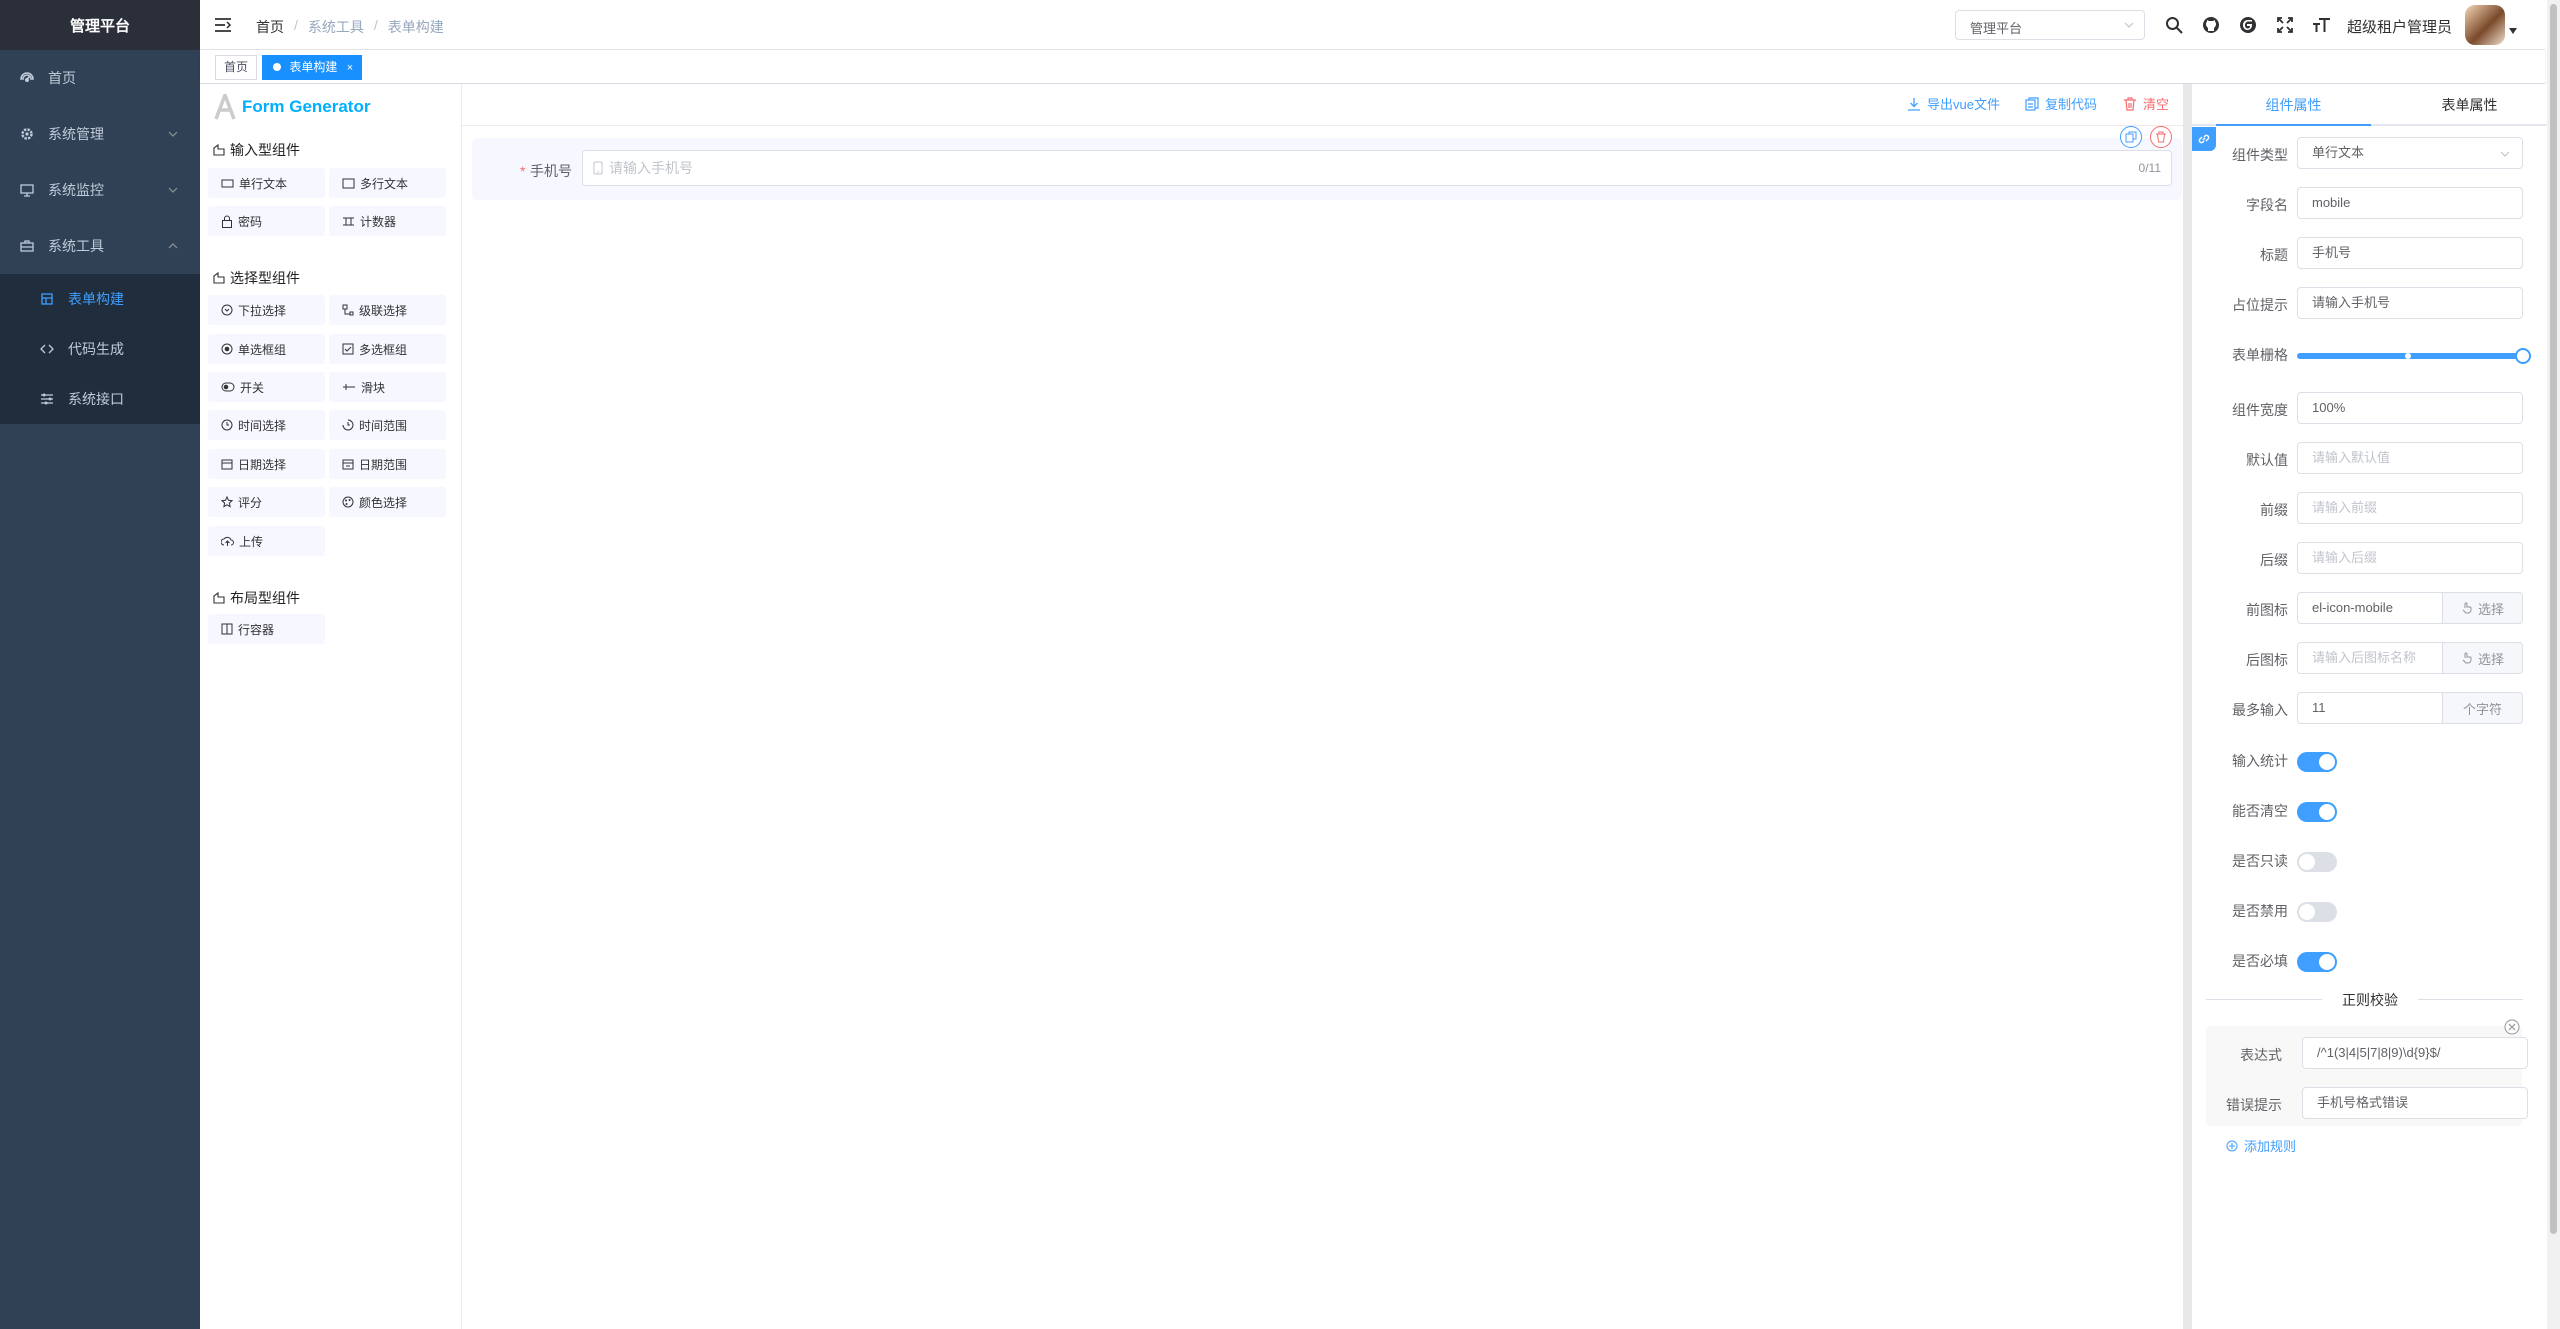 This screenshot has width=2560, height=1329. What do you see at coordinates (270, 27) in the screenshot?
I see `breadcrumb-home: 首页` at bounding box center [270, 27].